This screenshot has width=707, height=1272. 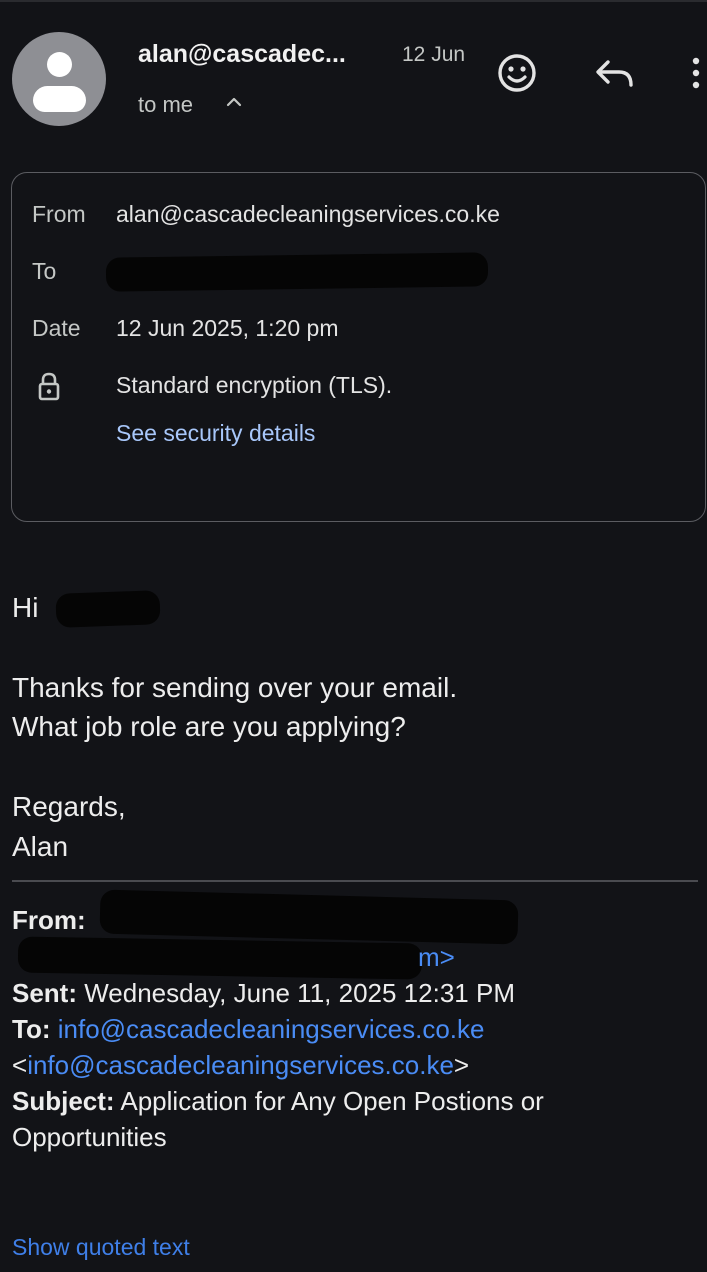 What do you see at coordinates (63, 1101) in the screenshot?
I see `quoted-subject-label: Subject:` at bounding box center [63, 1101].